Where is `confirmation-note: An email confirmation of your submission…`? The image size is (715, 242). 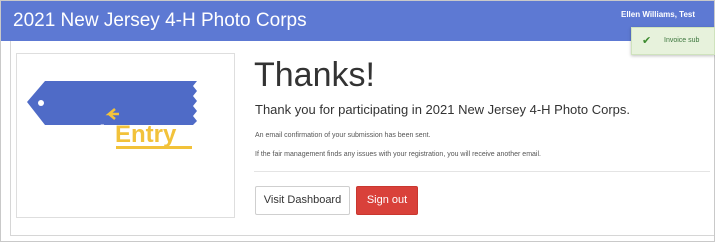 confirmation-note: An email confirmation of your submission… is located at coordinates (343, 135).